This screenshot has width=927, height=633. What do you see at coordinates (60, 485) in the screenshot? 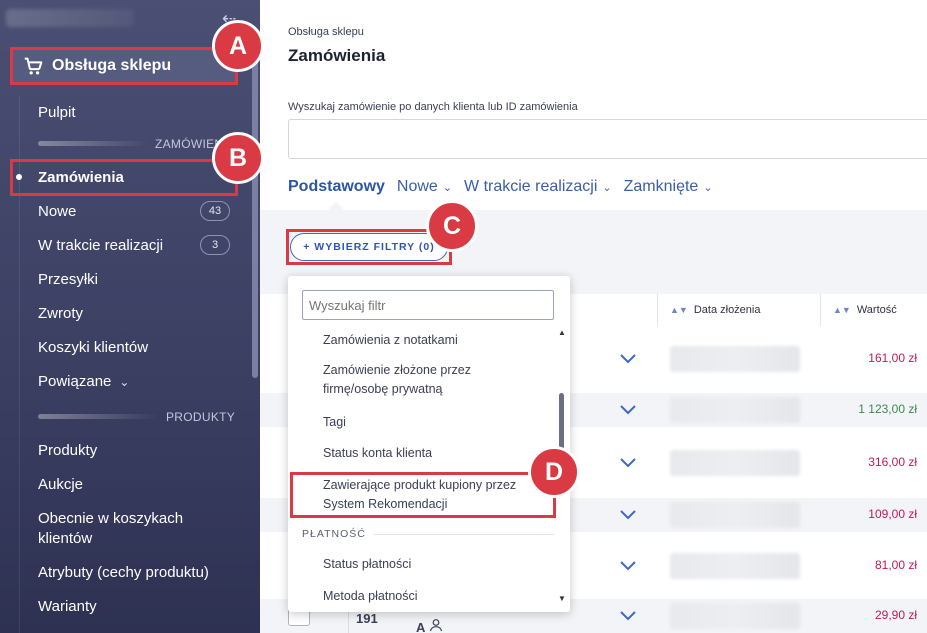
I see `sidebar-item-auctions: Aukcje` at bounding box center [60, 485].